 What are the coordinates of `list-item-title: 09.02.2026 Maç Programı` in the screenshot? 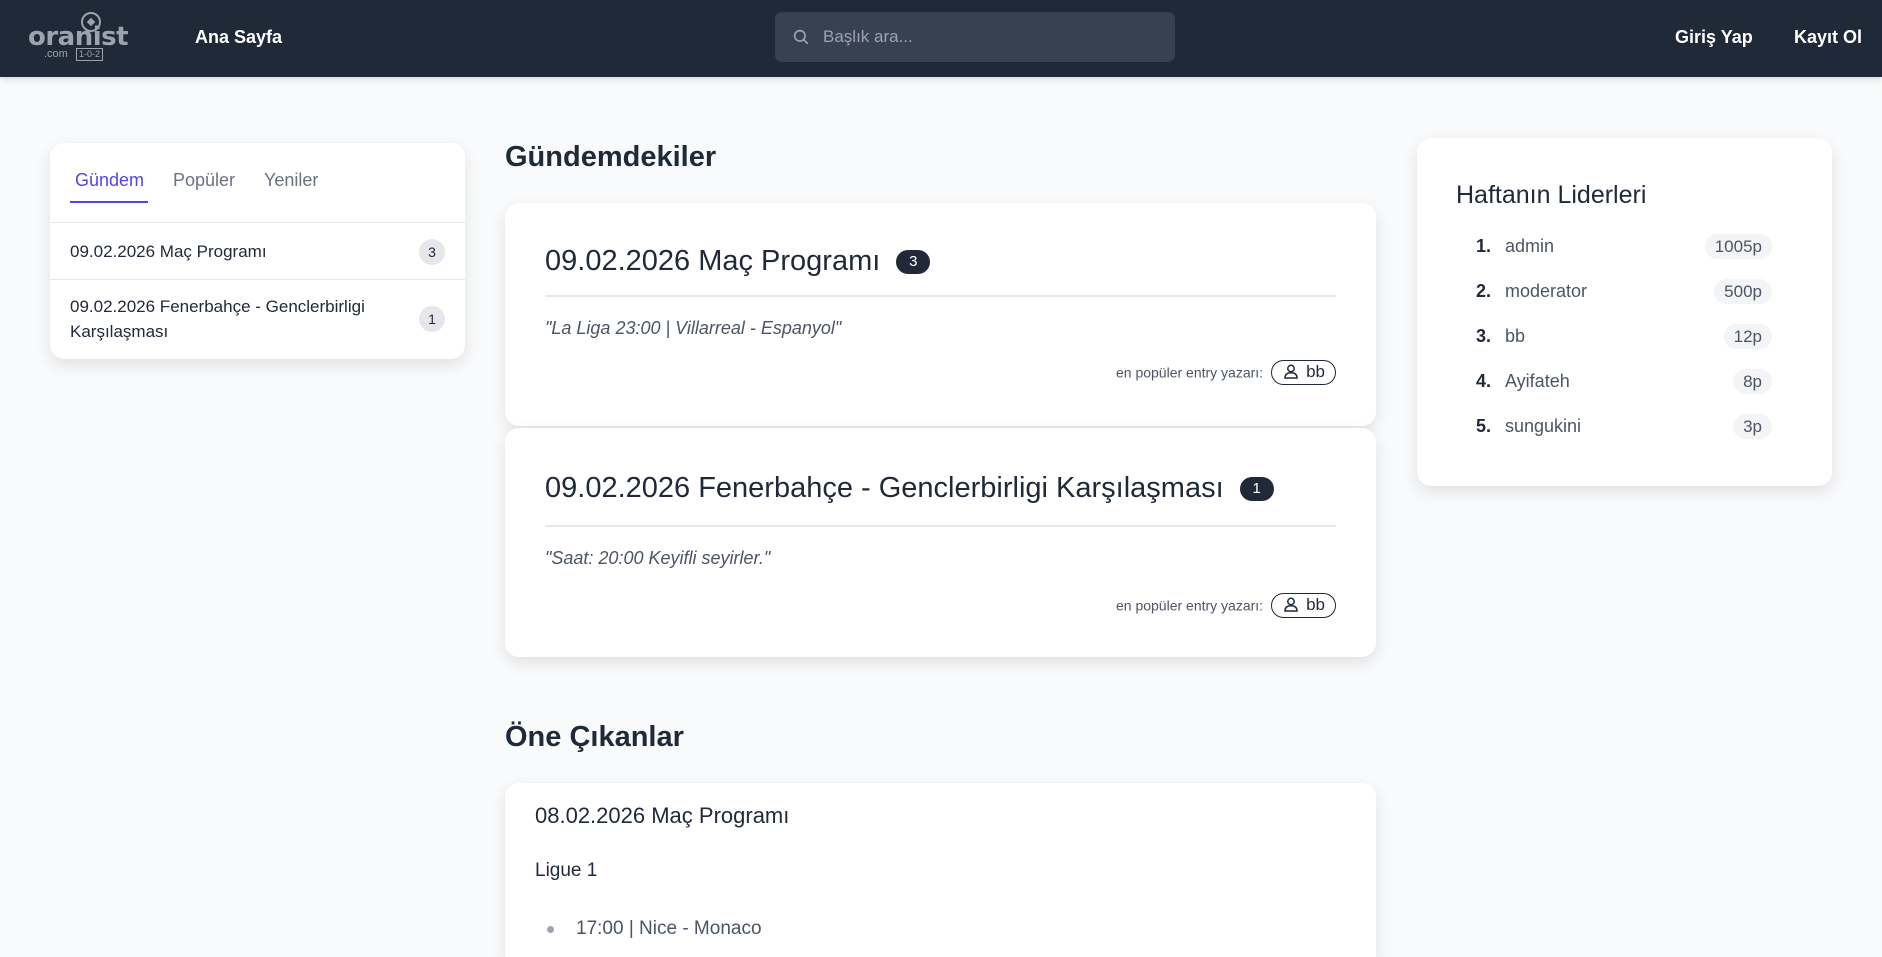 It's located at (168, 251).